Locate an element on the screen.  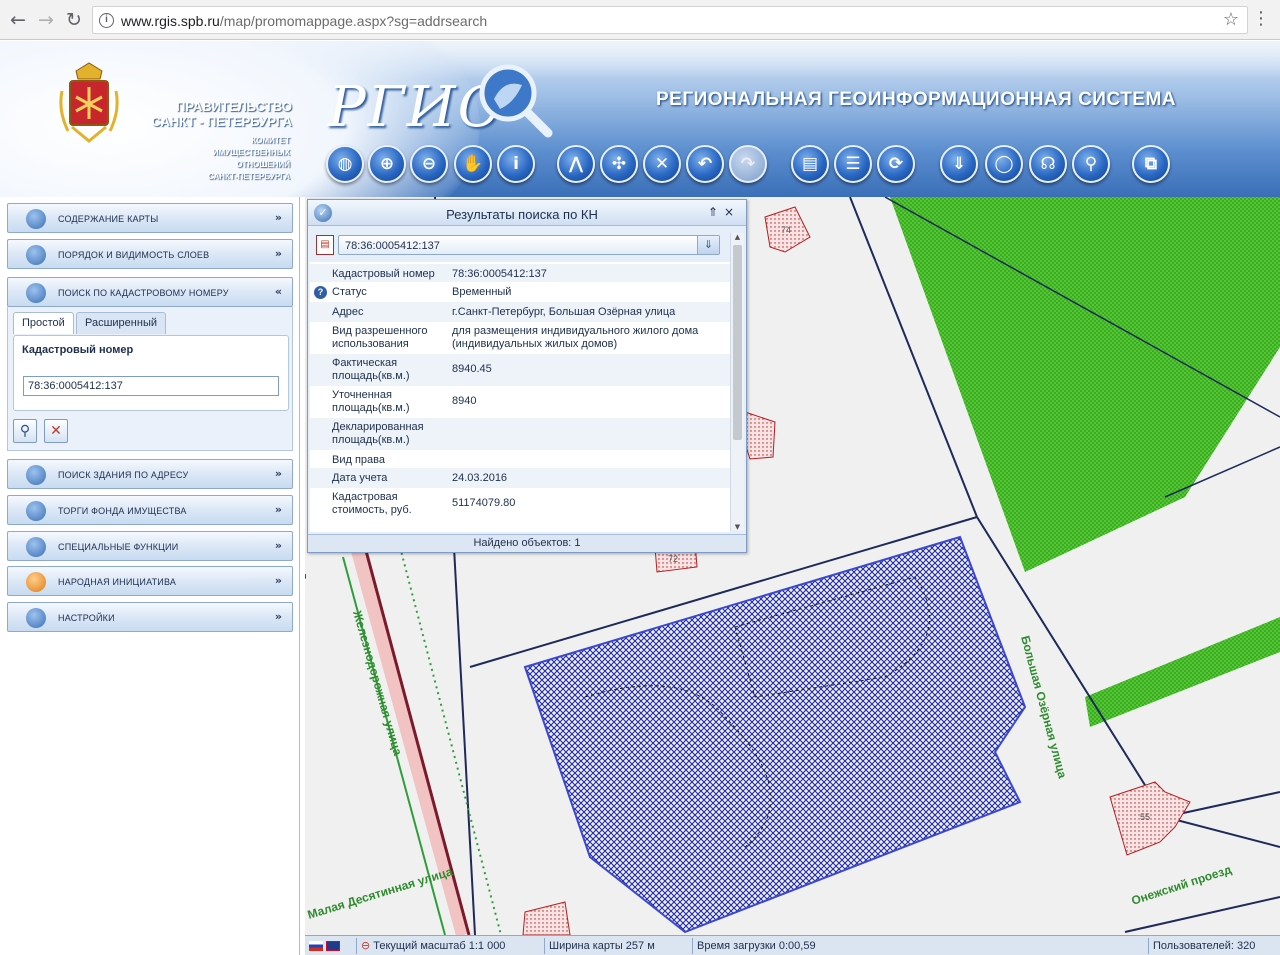
english-flag-icon is located at coordinates (333, 946).